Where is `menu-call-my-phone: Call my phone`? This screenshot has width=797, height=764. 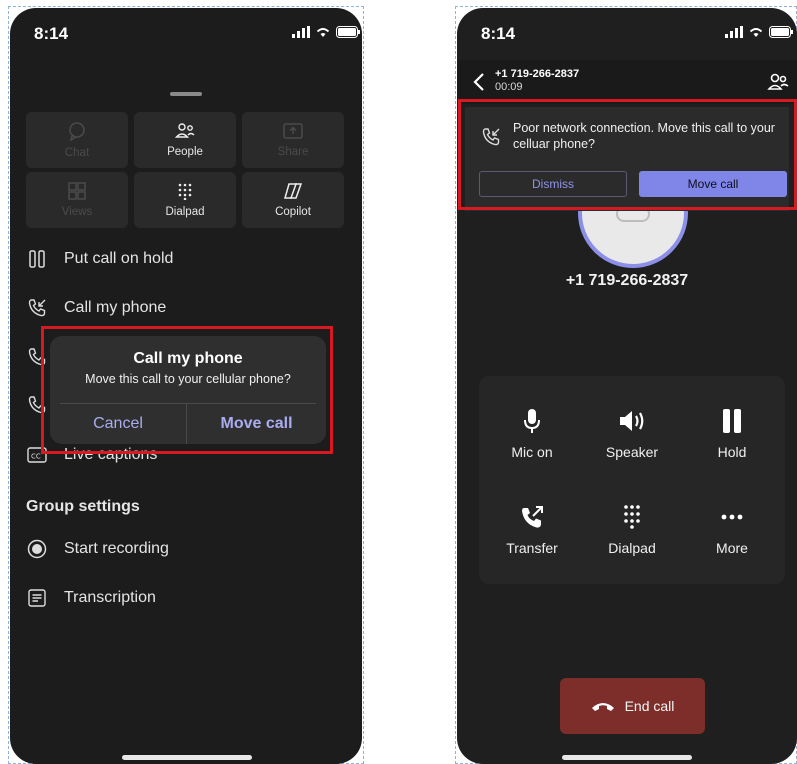
menu-call-my-phone: Call my phone is located at coordinates (96, 308).